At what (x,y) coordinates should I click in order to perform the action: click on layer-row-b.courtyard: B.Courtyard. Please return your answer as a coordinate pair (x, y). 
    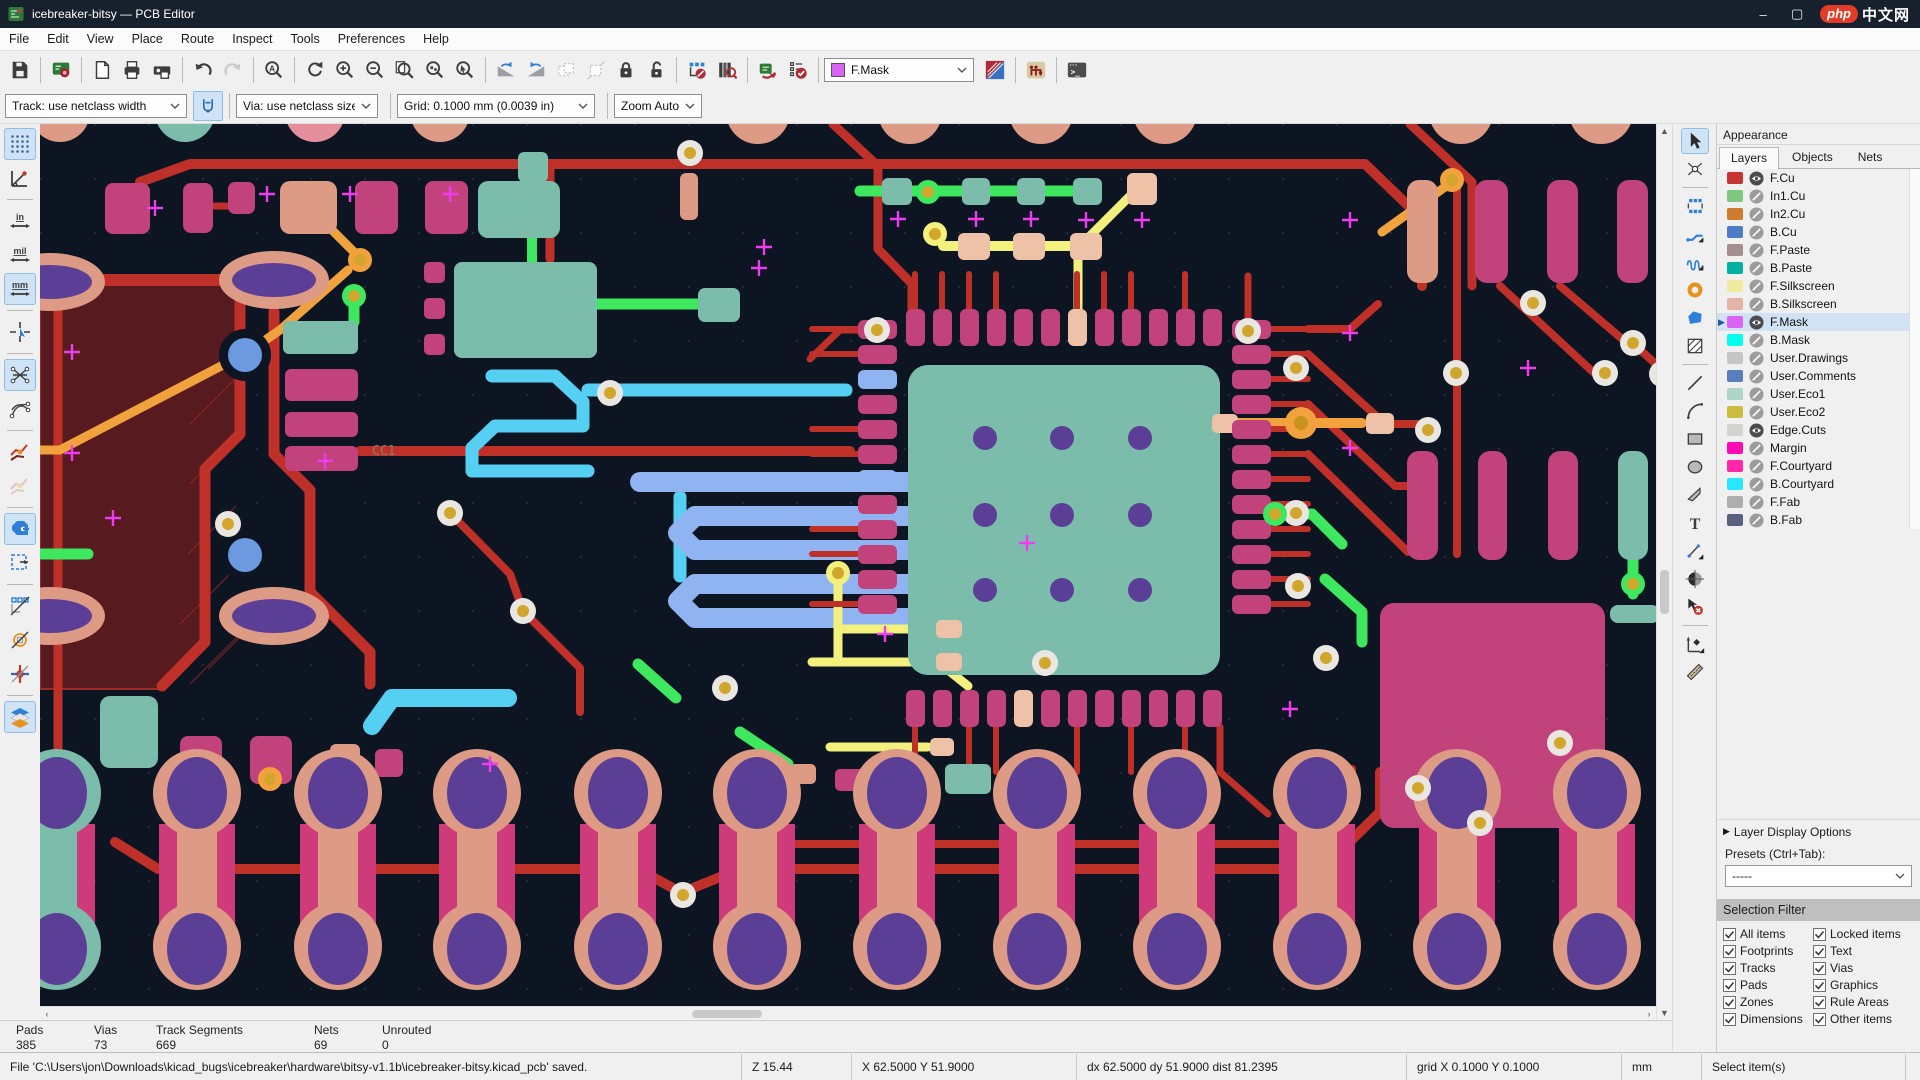
    Looking at the image, I should click on (1818, 484).